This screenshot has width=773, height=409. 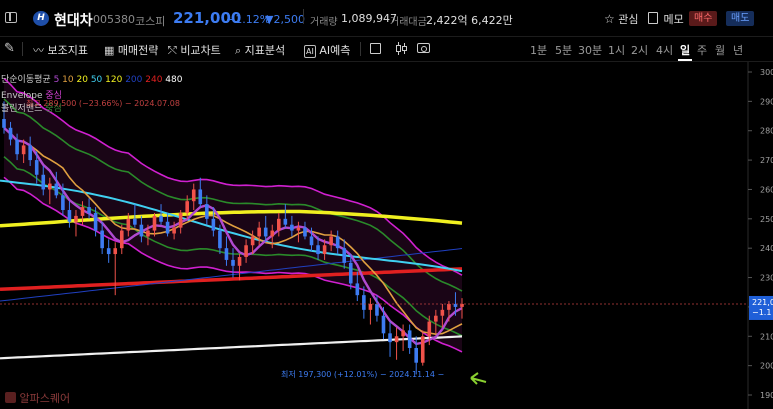 What do you see at coordinates (766, 72) in the screenshot?
I see `y-tick-label: 300` at bounding box center [766, 72].